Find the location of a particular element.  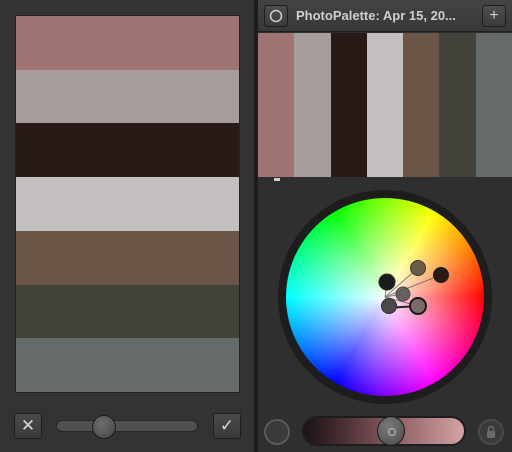

brightness-slider is located at coordinates (384, 431).